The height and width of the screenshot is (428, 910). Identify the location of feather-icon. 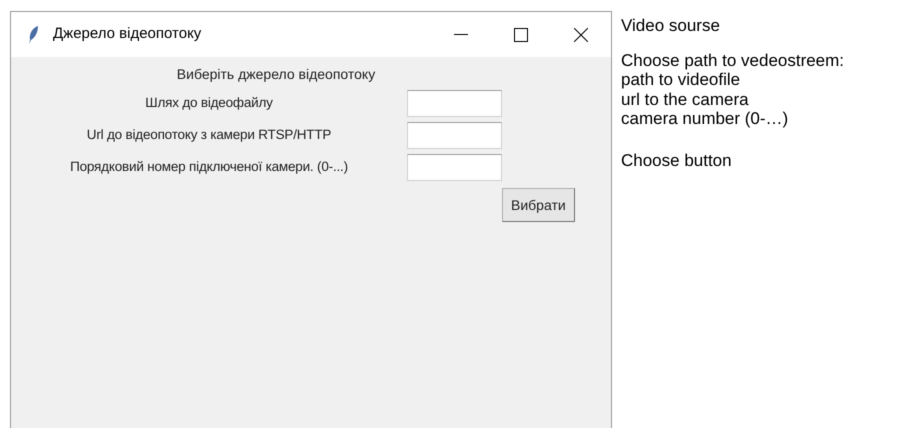
(33, 34).